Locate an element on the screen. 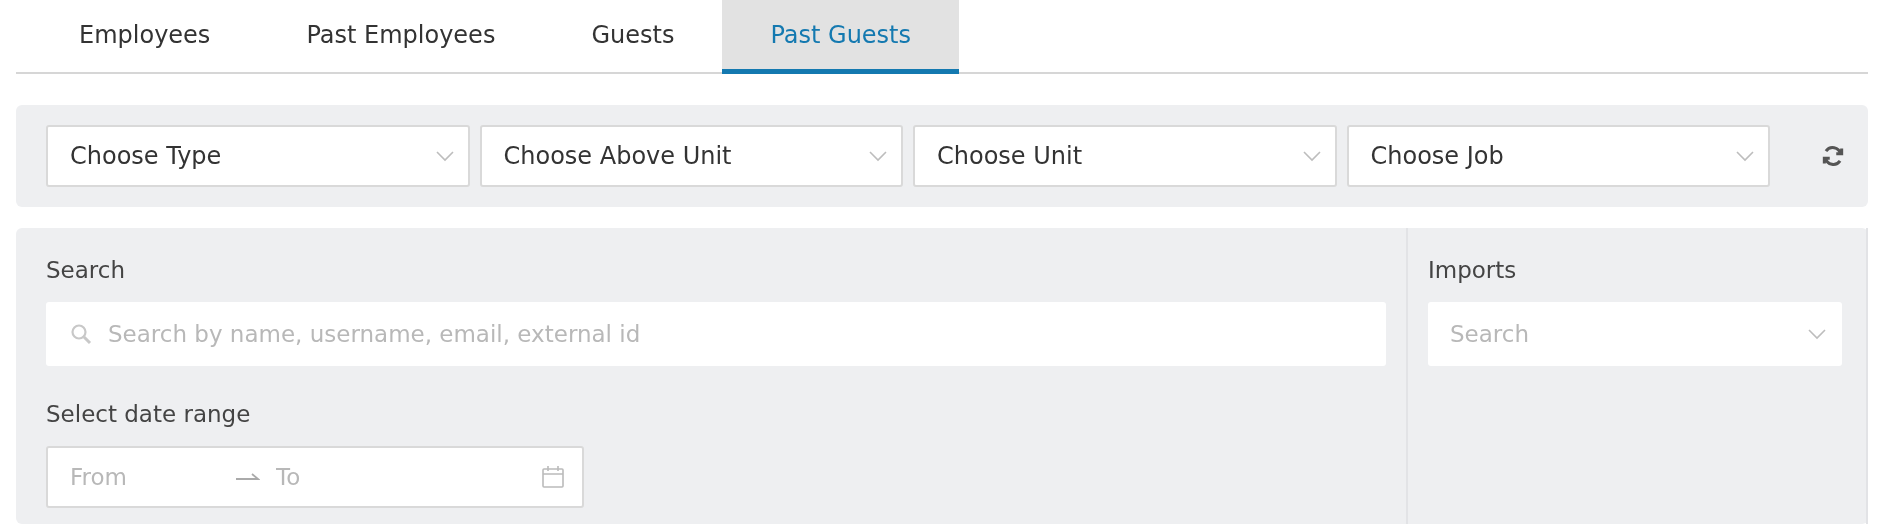 Image resolution: width=1890 pixels, height=528 pixels. refresh-icon is located at coordinates (1833, 156).